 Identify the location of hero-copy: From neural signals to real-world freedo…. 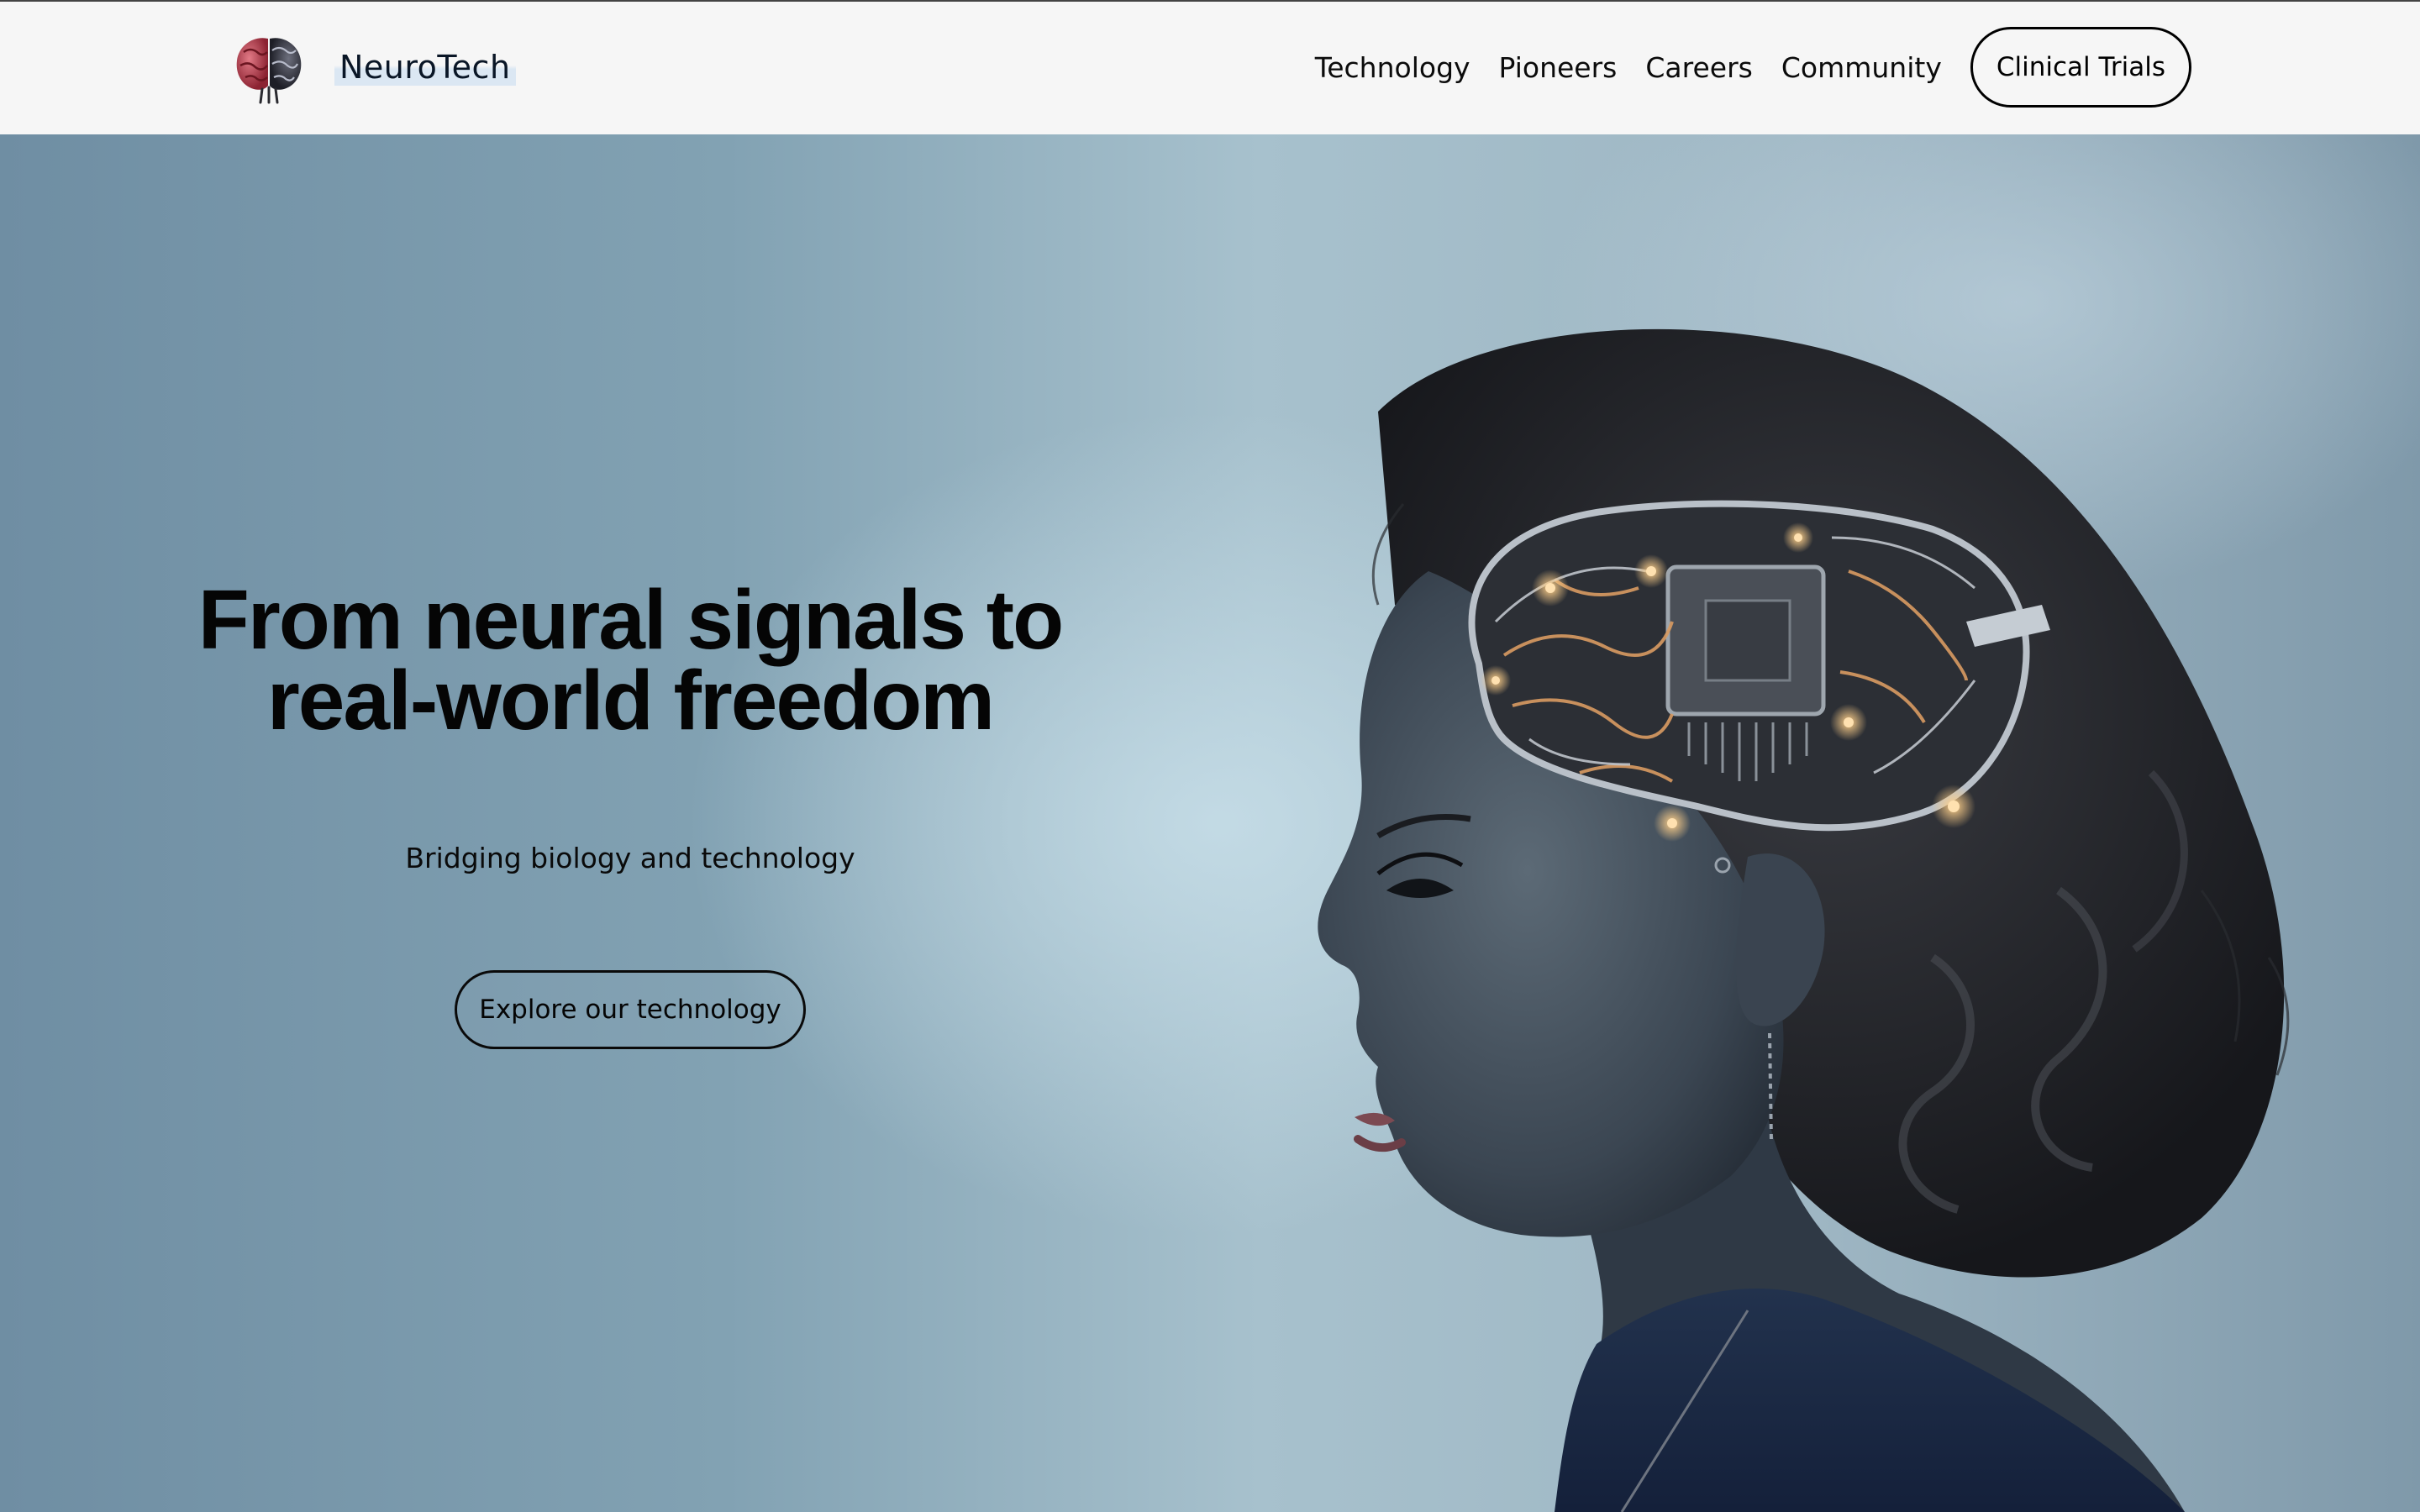
(630, 813).